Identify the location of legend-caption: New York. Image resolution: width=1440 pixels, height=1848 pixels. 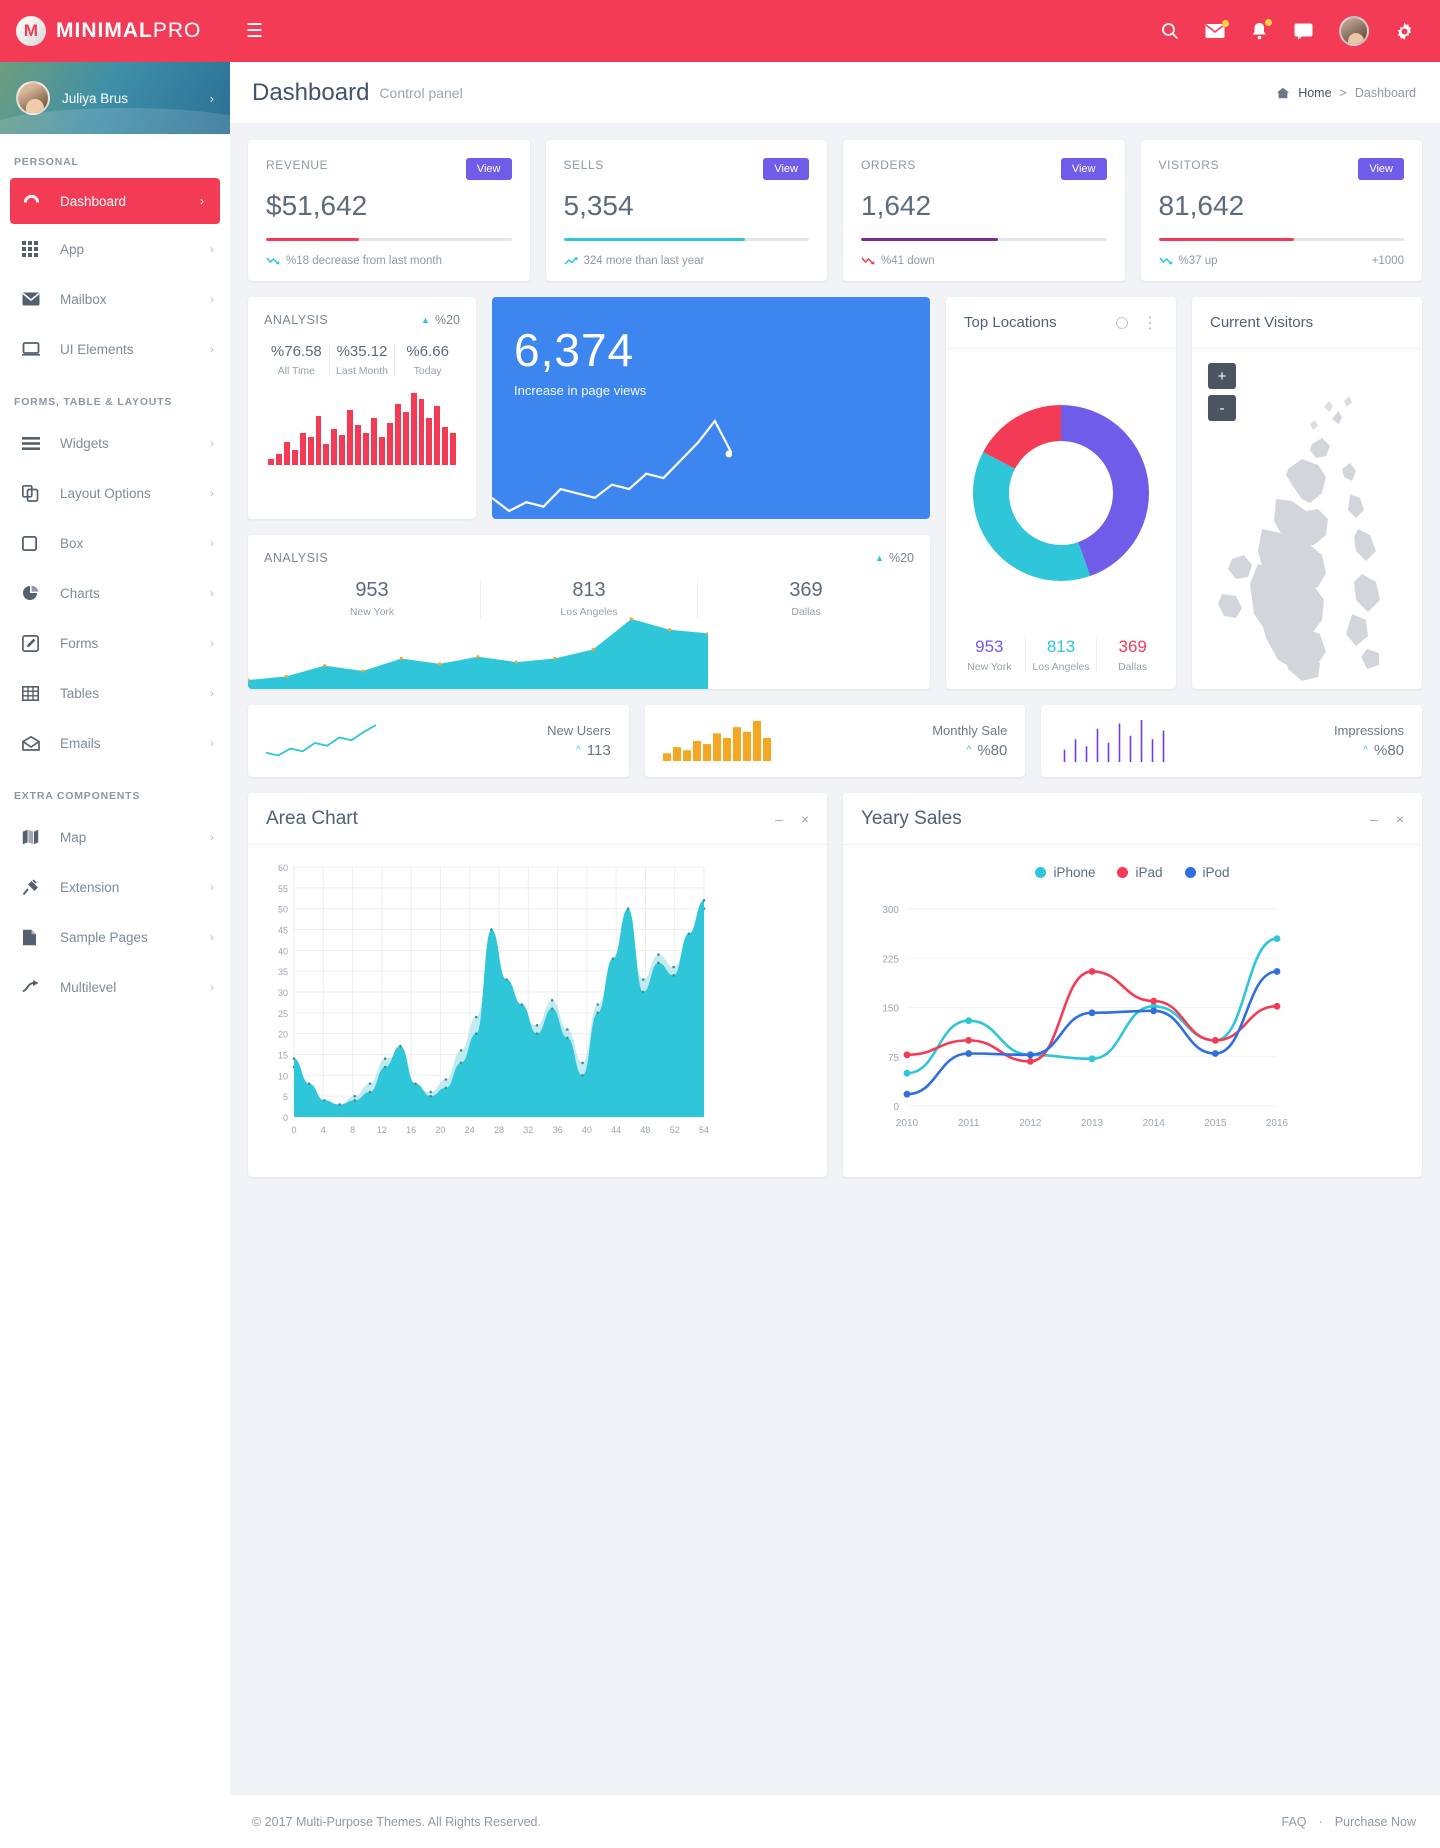
(989, 667).